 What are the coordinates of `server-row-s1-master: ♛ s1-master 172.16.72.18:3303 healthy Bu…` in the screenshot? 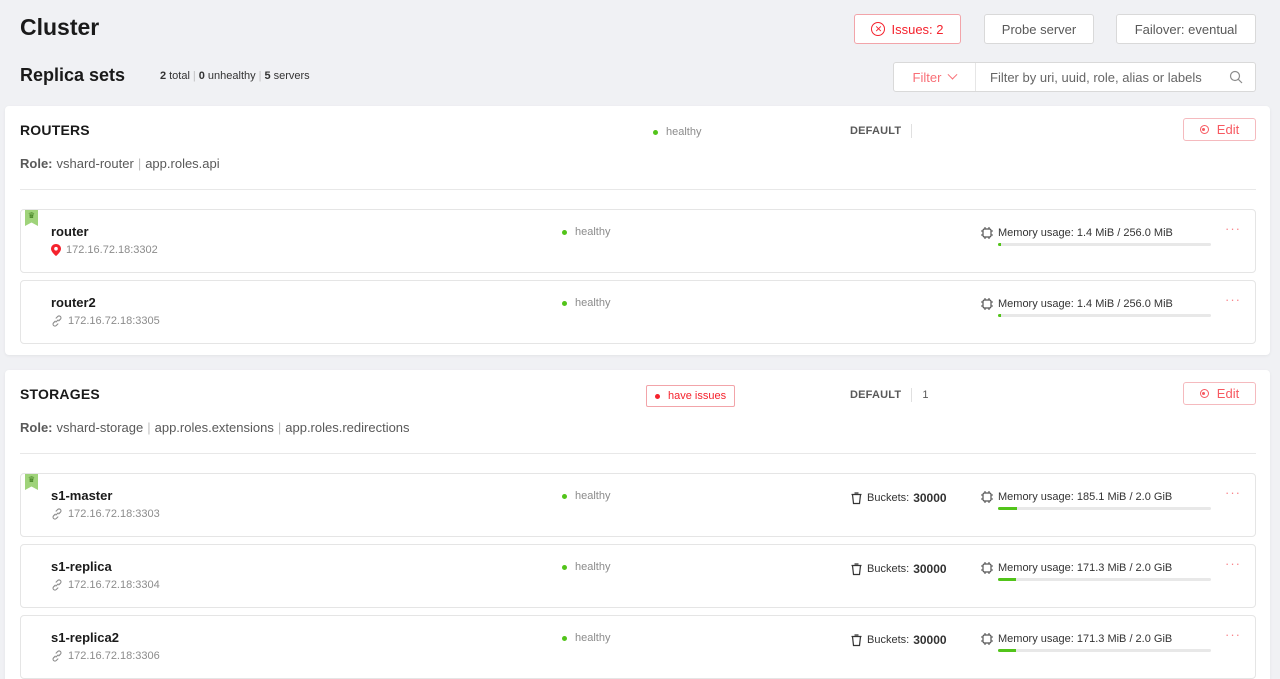 It's located at (638, 505).